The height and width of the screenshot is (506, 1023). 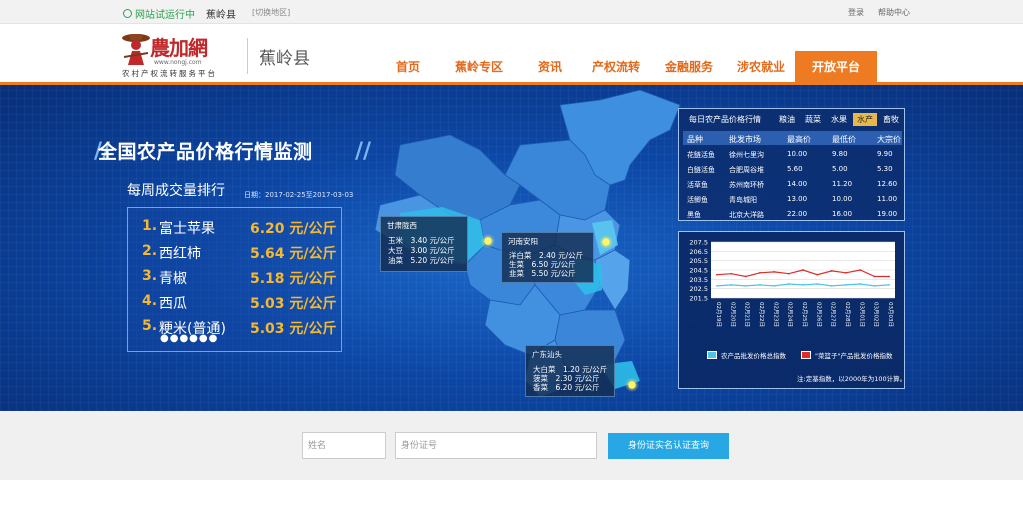 I want to click on daily-price-title: 每日农产品价格行情, so click(x=725, y=119).